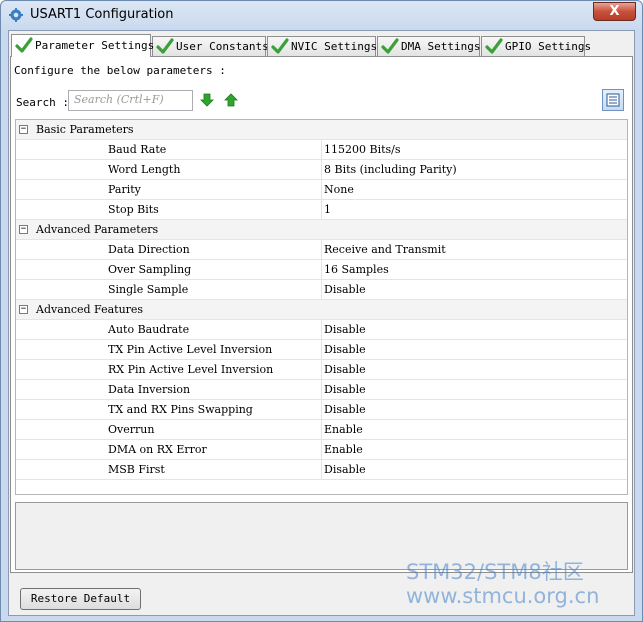 The height and width of the screenshot is (622, 643). I want to click on param-value: 115200 Bits/s, so click(362, 149).